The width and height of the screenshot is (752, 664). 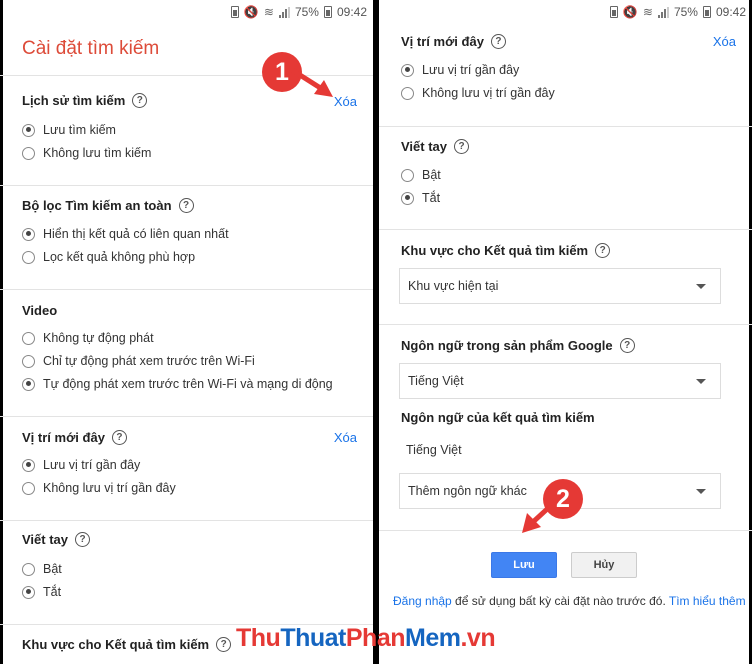 What do you see at coordinates (560, 381) in the screenshot?
I see `product-lang-select: Tiếng Việt` at bounding box center [560, 381].